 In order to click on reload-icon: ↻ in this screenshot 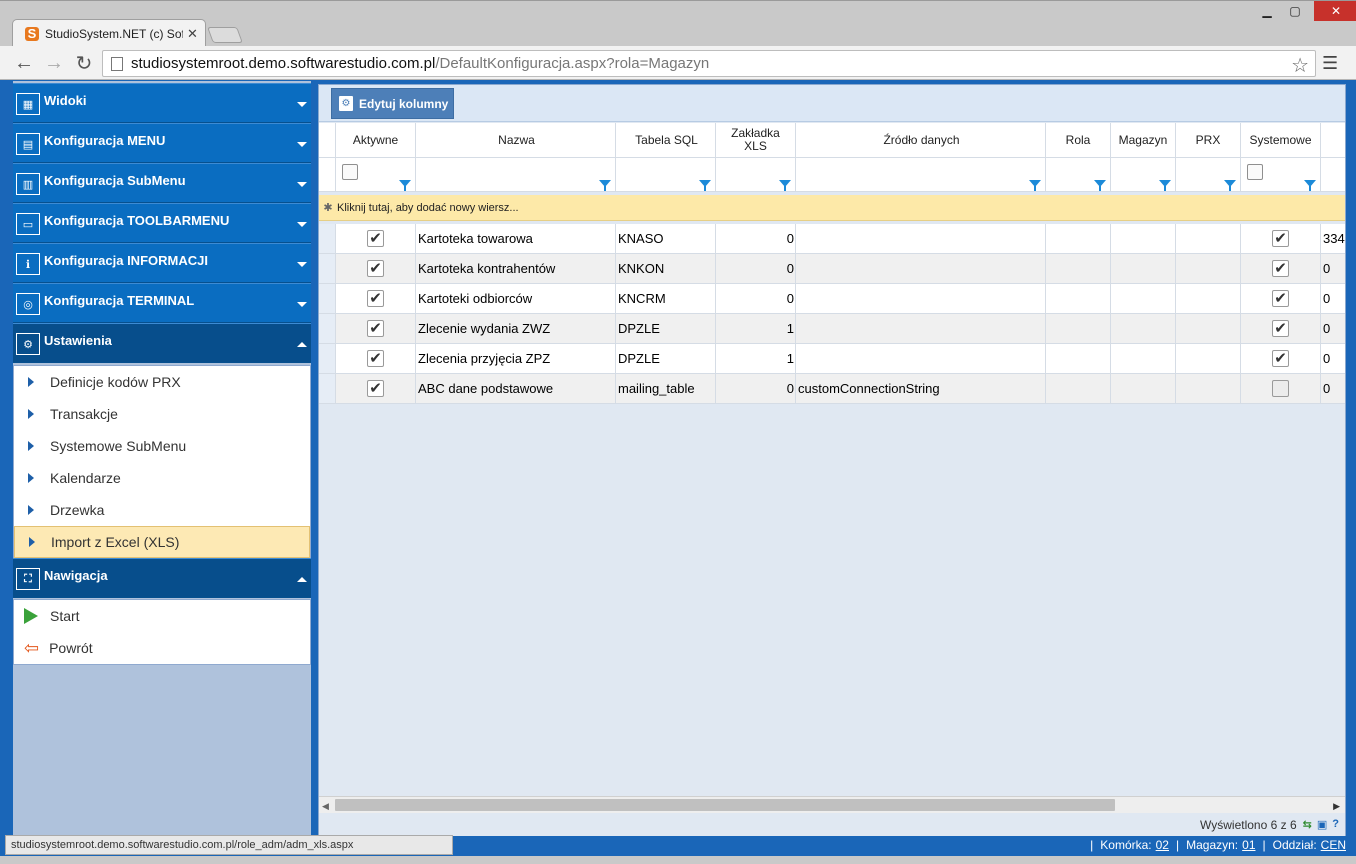, I will do `click(84, 63)`.